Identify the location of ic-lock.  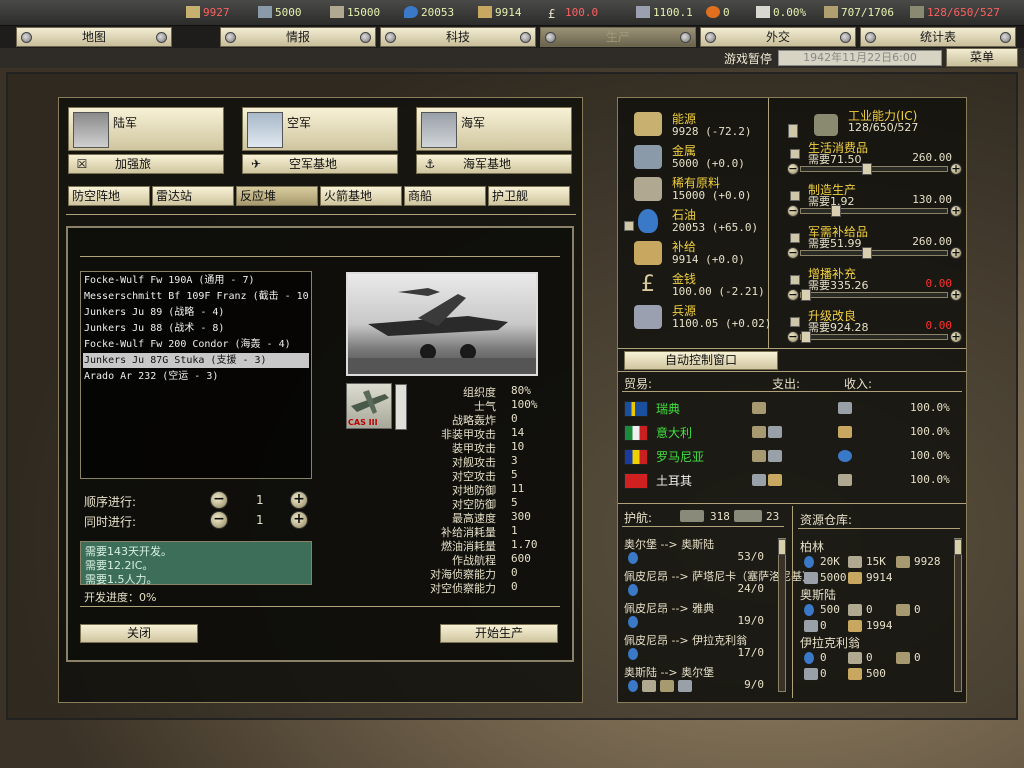
(793, 131).